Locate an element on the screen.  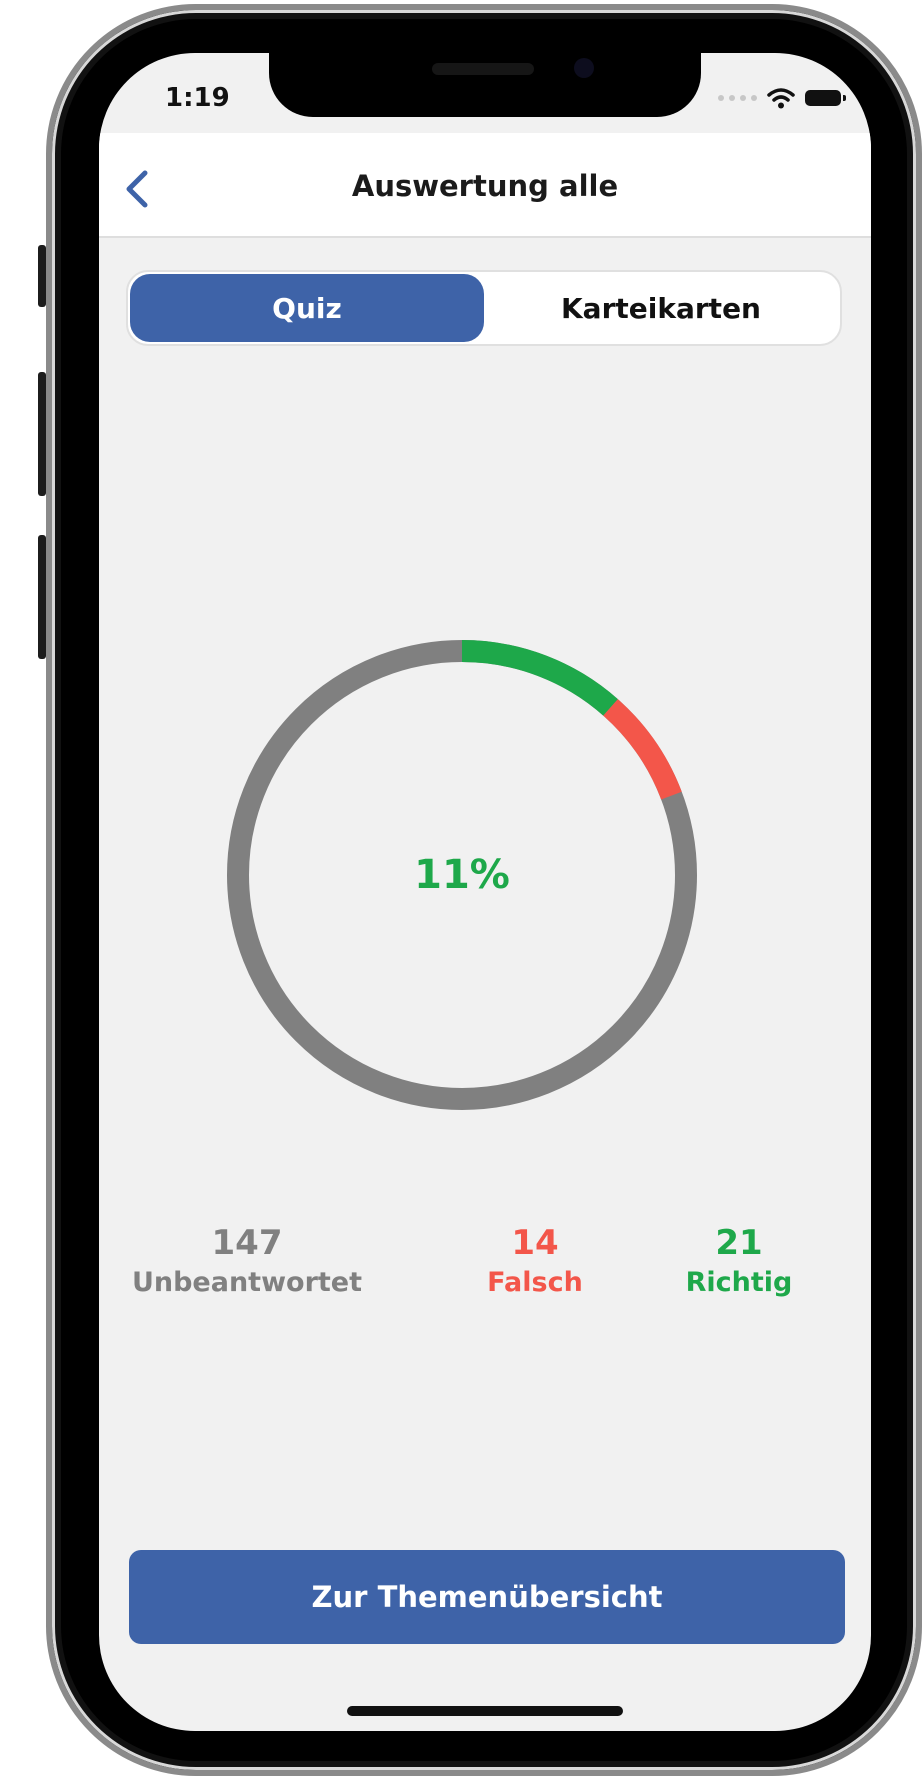
speaker is located at coordinates (483, 69).